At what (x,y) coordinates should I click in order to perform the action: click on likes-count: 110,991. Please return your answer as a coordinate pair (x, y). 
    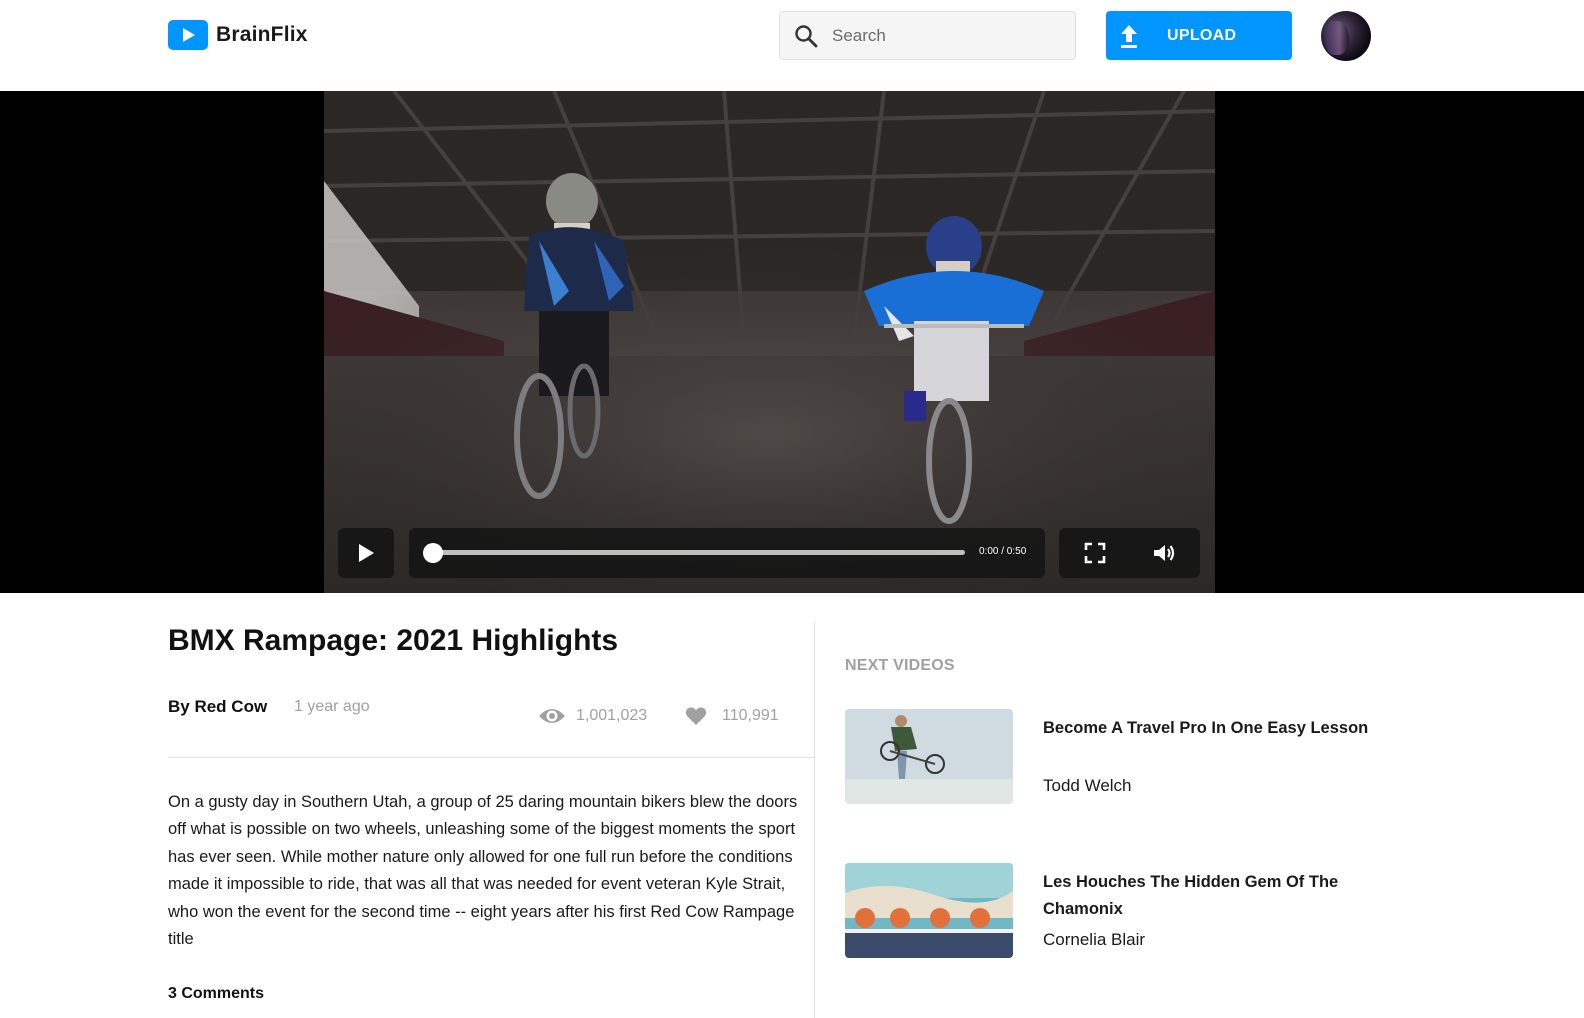
    Looking at the image, I should click on (732, 716).